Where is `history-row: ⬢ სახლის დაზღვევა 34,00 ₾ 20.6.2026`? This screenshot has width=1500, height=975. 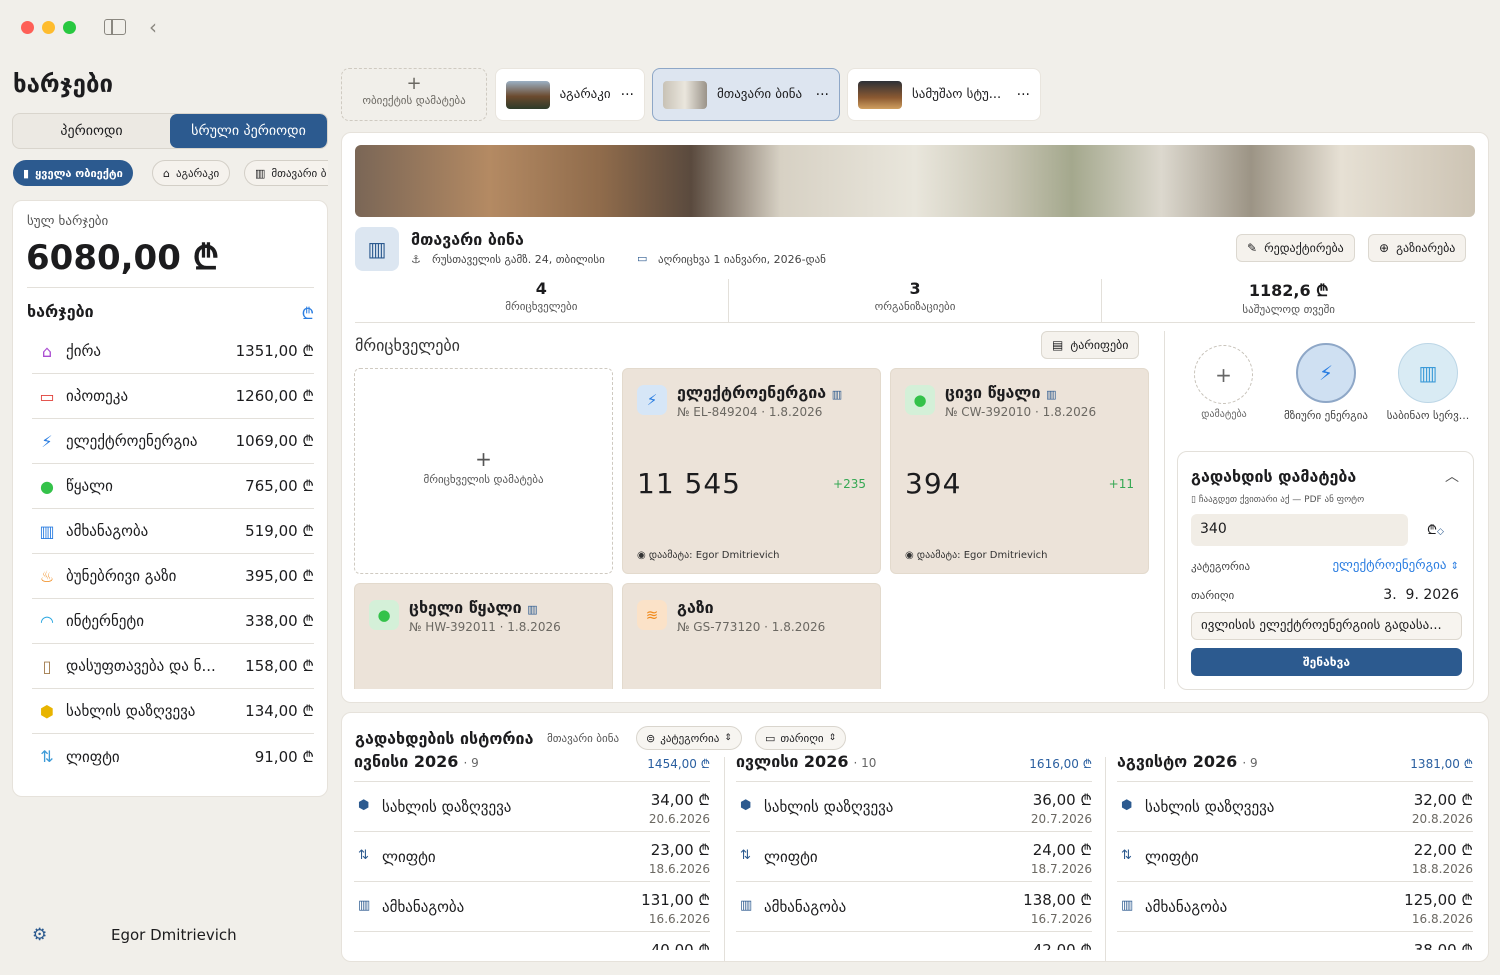
history-row: ⬢ სახლის დაზღვევა 34,00 ₾ 20.6.2026 is located at coordinates (532, 807).